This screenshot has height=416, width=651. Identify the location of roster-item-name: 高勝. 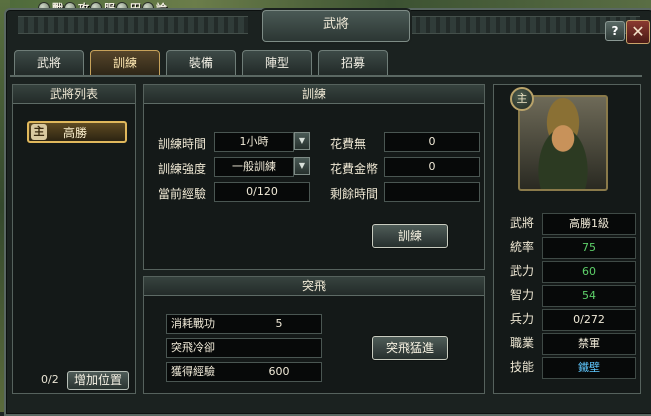
(75, 133).